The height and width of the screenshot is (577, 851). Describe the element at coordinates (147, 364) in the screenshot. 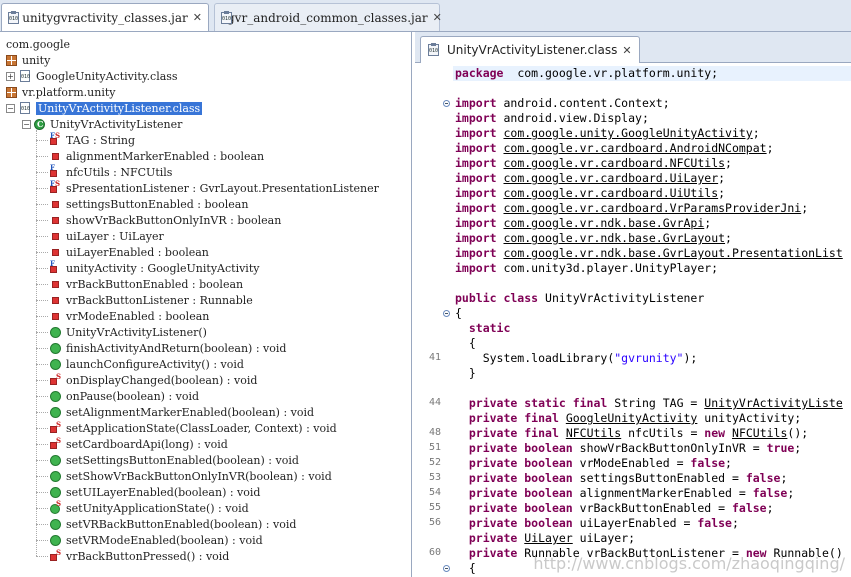

I see `tree-item: launchConfigureActivity() : void` at that location.